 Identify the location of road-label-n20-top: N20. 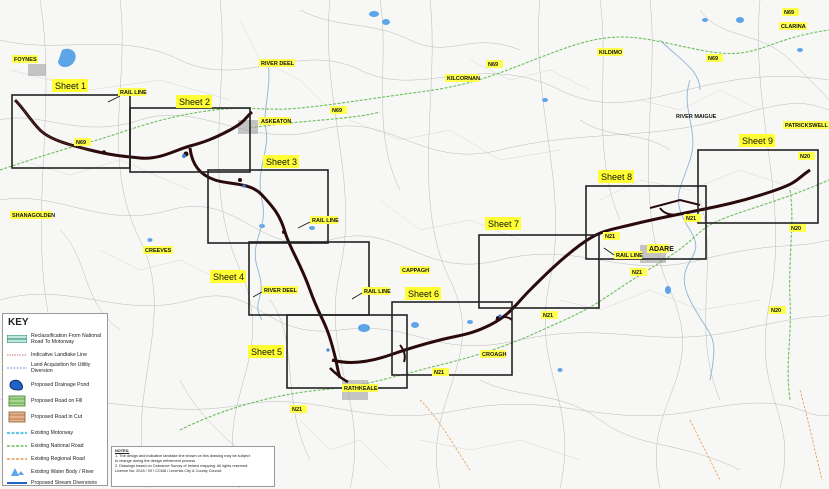
(806, 156).